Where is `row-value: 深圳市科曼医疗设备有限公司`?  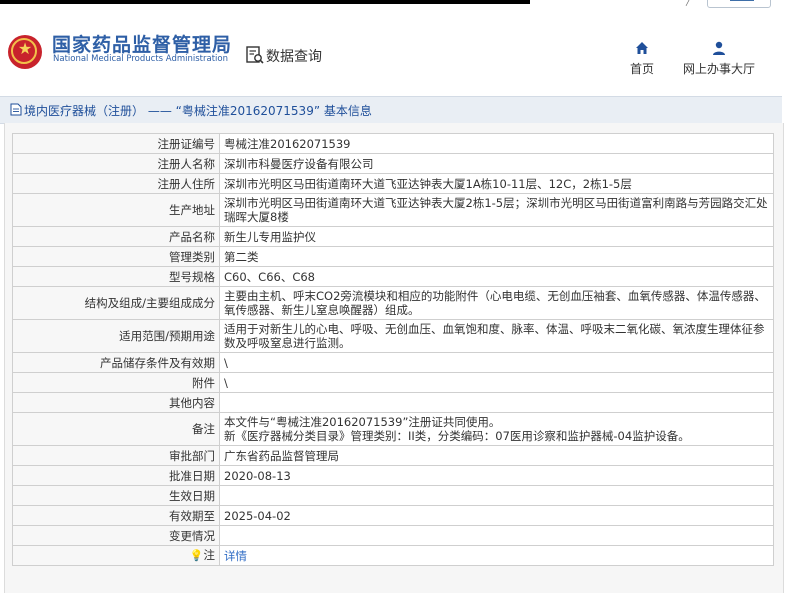
row-value: 深圳市科曼医疗设备有限公司 is located at coordinates (496, 163).